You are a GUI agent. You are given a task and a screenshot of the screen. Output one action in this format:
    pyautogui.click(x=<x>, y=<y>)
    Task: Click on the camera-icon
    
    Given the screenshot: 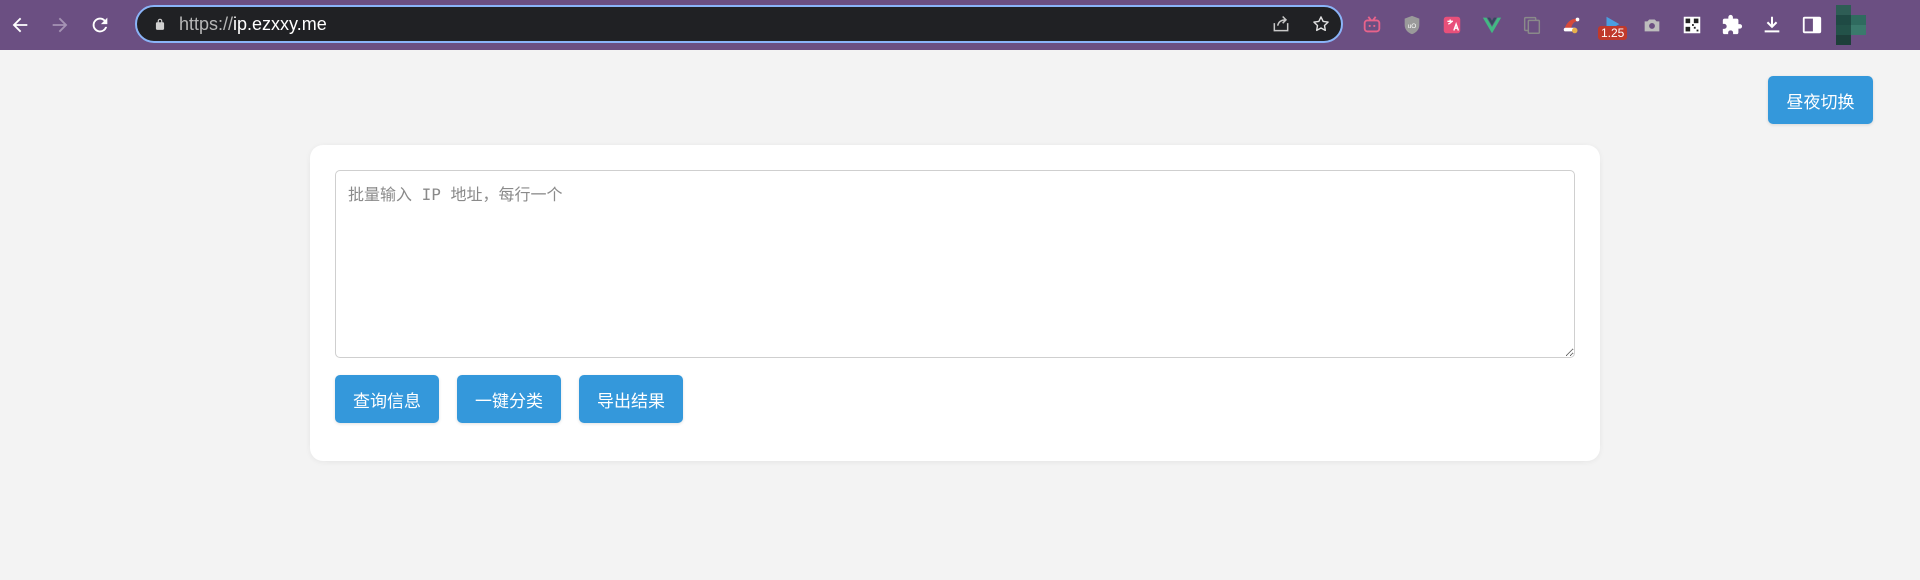 What is the action you would take?
    pyautogui.click(x=1652, y=25)
    